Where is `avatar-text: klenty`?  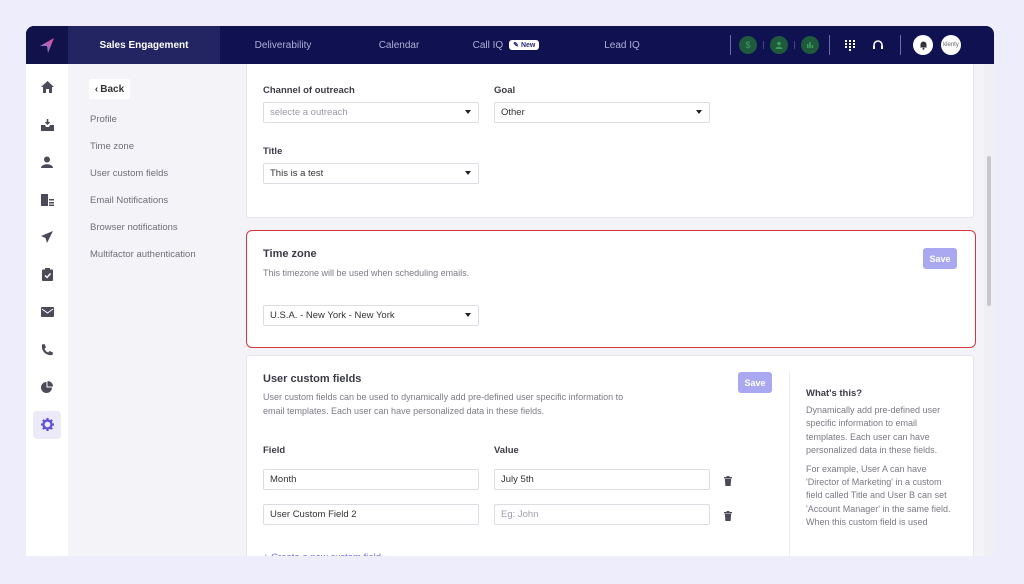 avatar-text: klenty is located at coordinates (951, 45).